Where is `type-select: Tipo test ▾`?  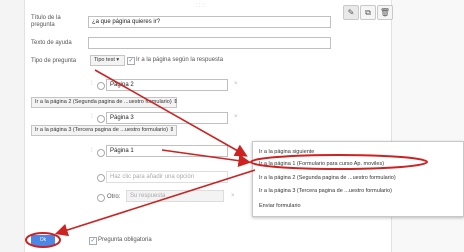
type-select: Tipo test ▾ is located at coordinates (107, 60).